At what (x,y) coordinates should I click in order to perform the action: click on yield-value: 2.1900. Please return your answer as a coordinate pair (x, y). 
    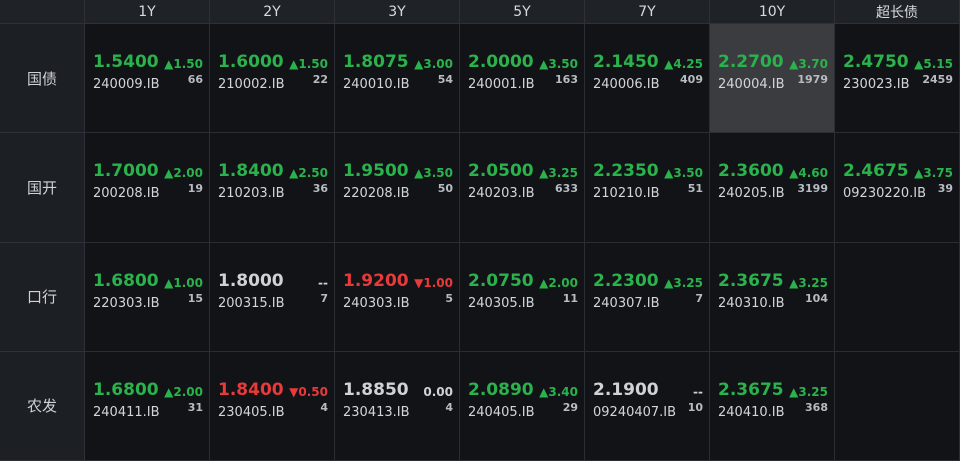
    Looking at the image, I should click on (626, 389).